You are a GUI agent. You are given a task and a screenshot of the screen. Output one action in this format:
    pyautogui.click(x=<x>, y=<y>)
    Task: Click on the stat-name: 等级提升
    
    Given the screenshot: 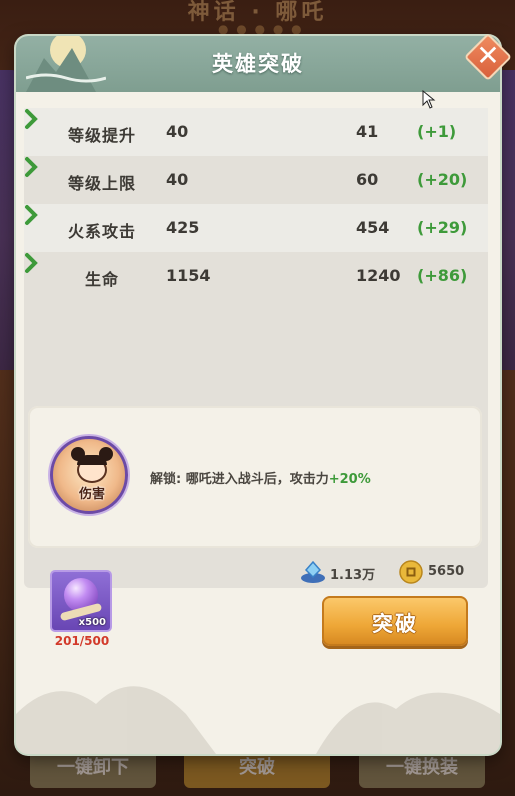 What is the action you would take?
    pyautogui.click(x=101, y=135)
    